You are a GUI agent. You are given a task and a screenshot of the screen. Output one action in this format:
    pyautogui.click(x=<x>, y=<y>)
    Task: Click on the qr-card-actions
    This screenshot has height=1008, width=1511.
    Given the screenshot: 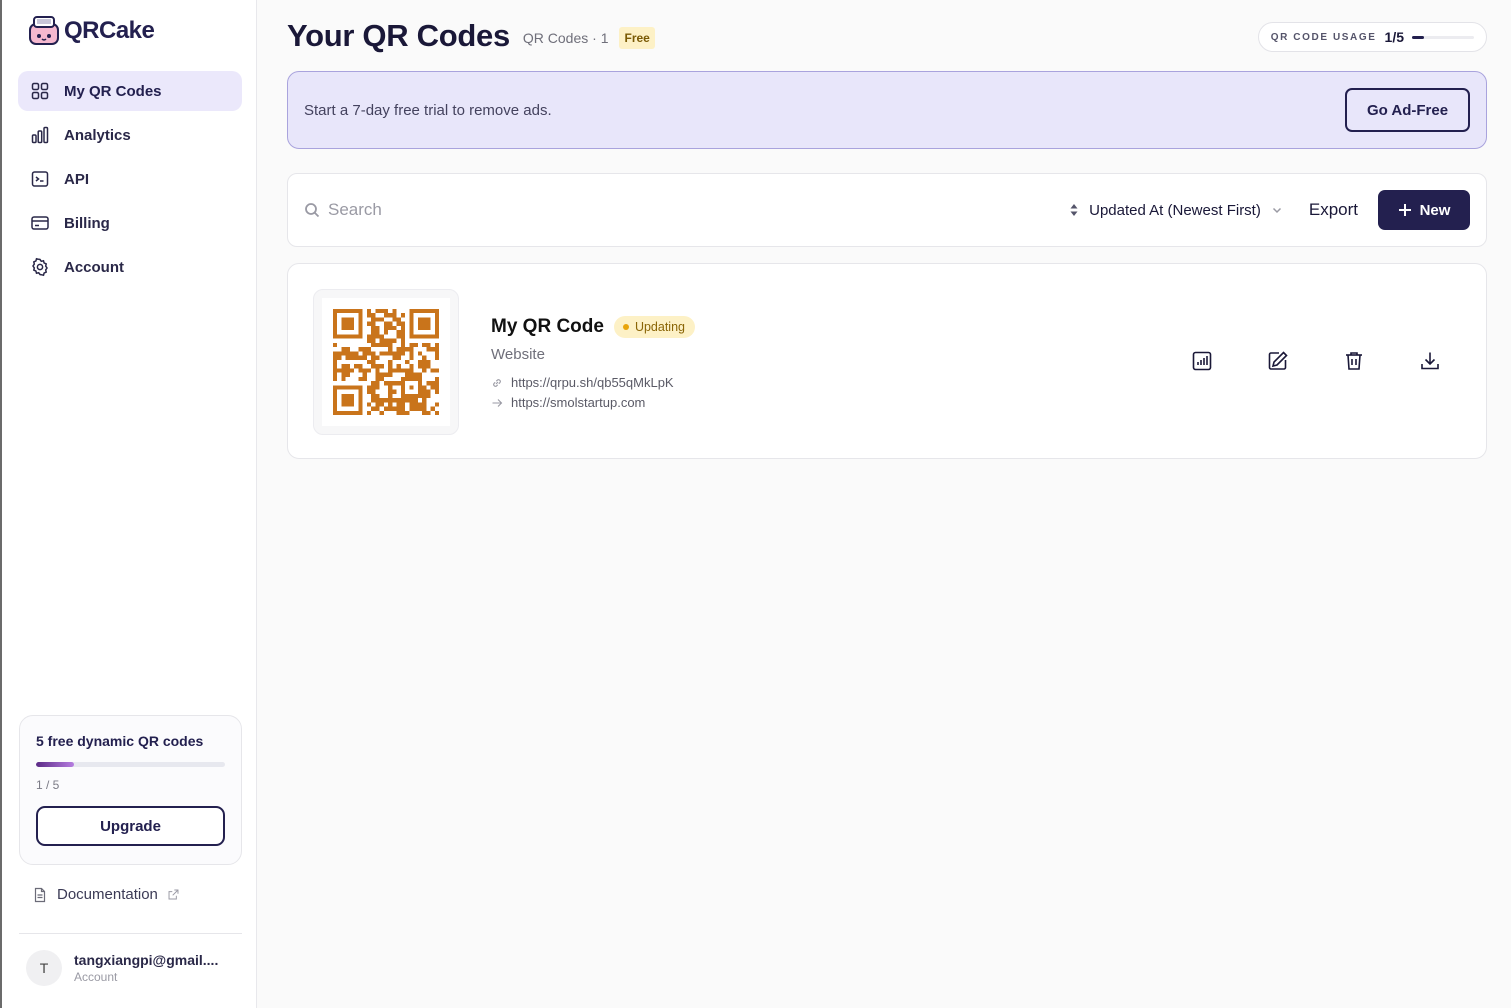 What is the action you would take?
    pyautogui.click(x=1316, y=361)
    